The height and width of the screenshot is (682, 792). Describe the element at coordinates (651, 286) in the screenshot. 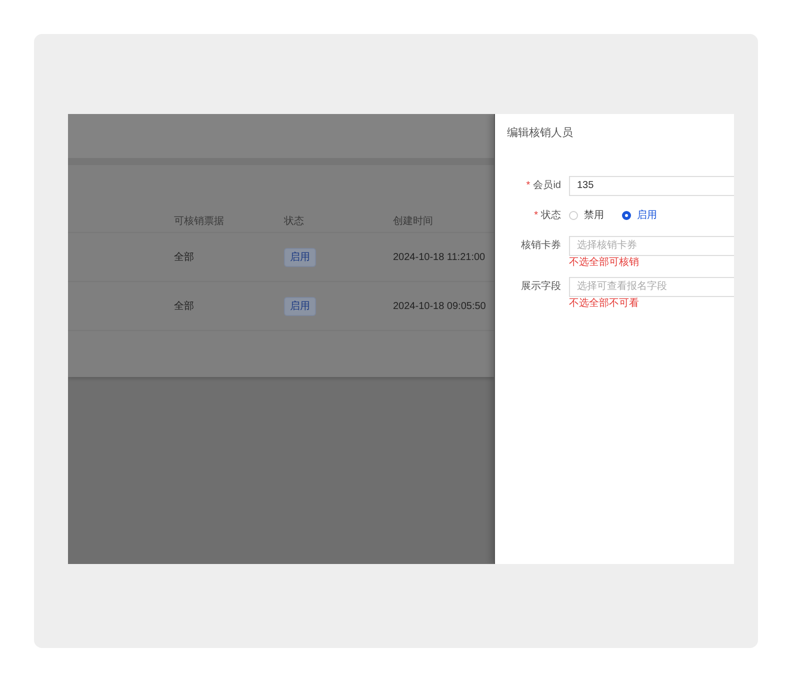

I see `select-field: 选择可查看报名字段` at that location.